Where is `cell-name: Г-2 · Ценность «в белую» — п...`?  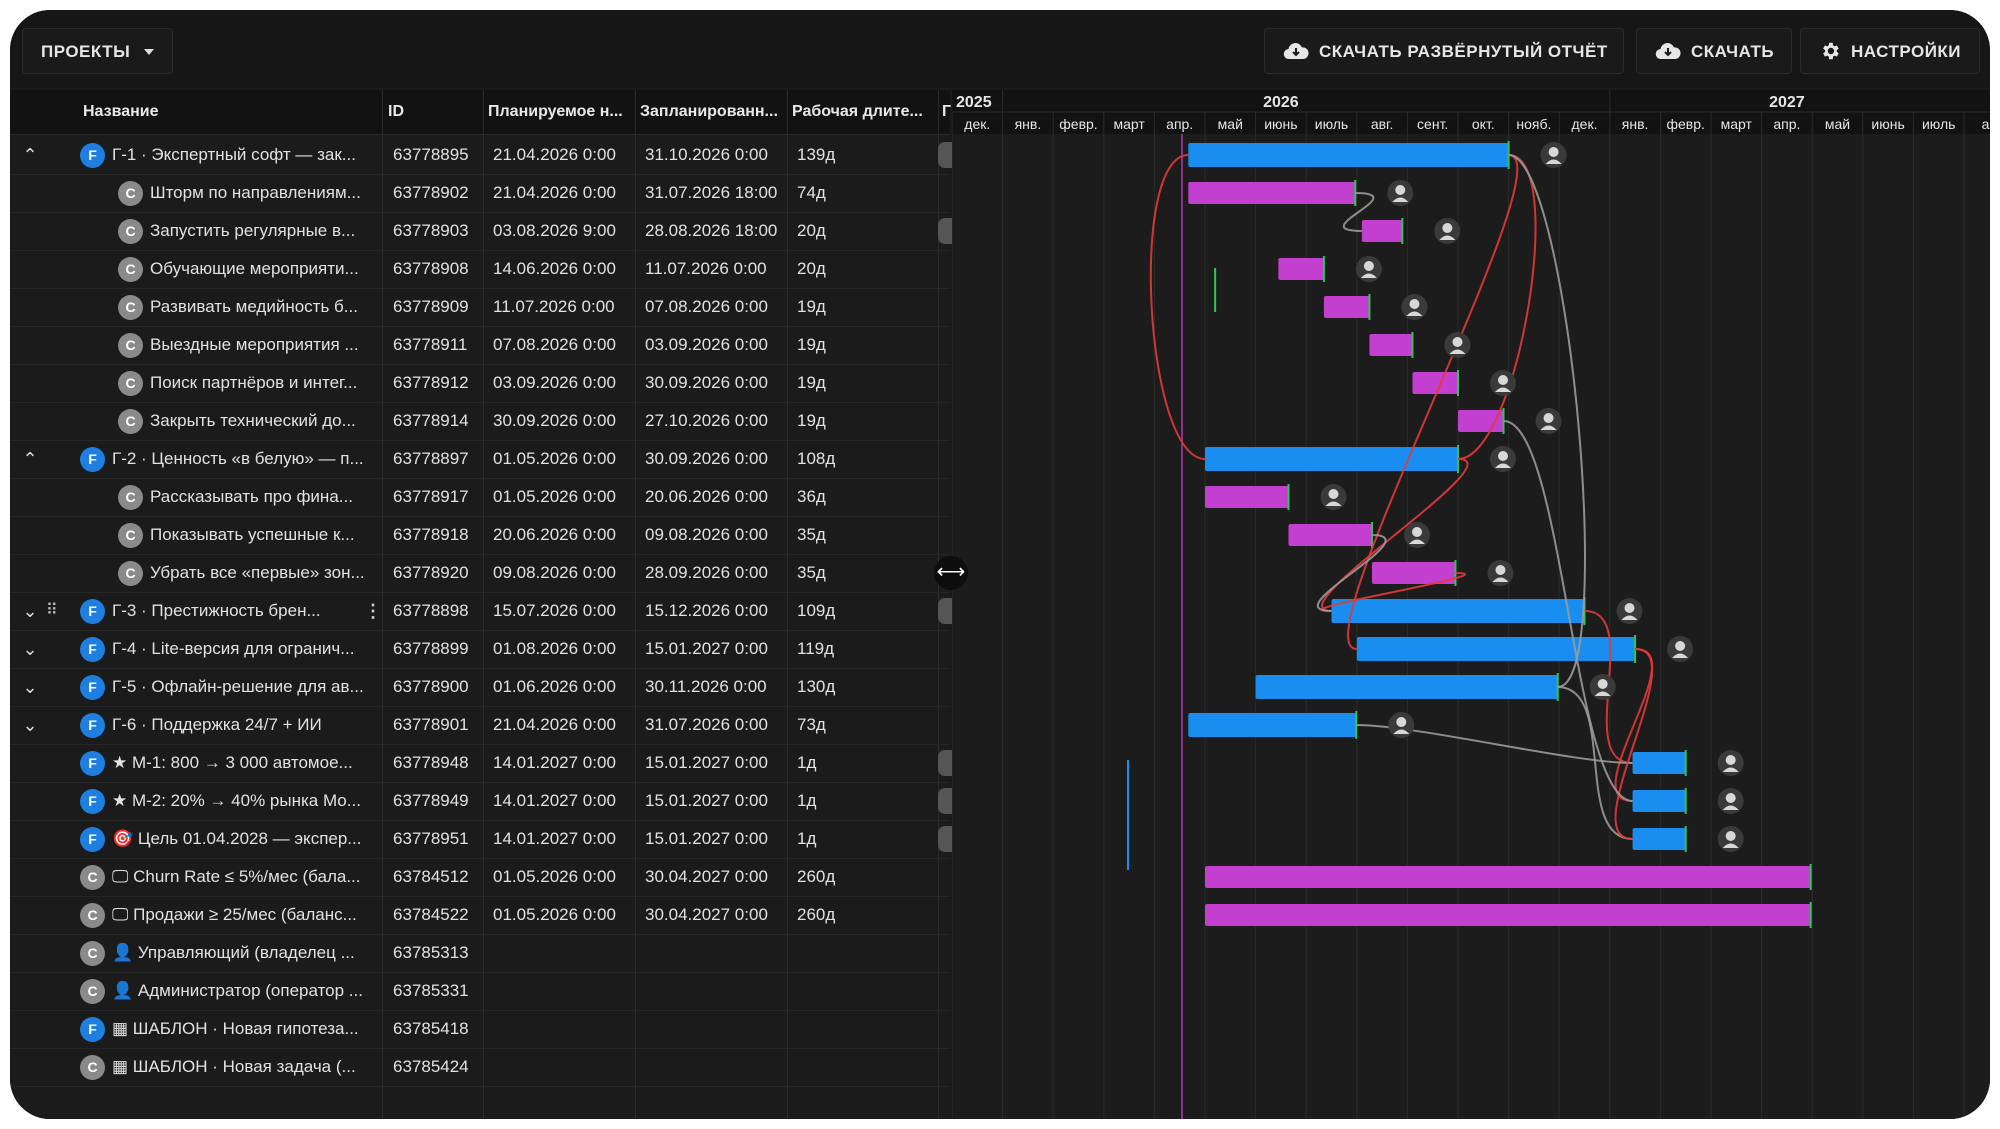
cell-name: Г-2 · Ценность «в белую» — п... is located at coordinates (247, 459).